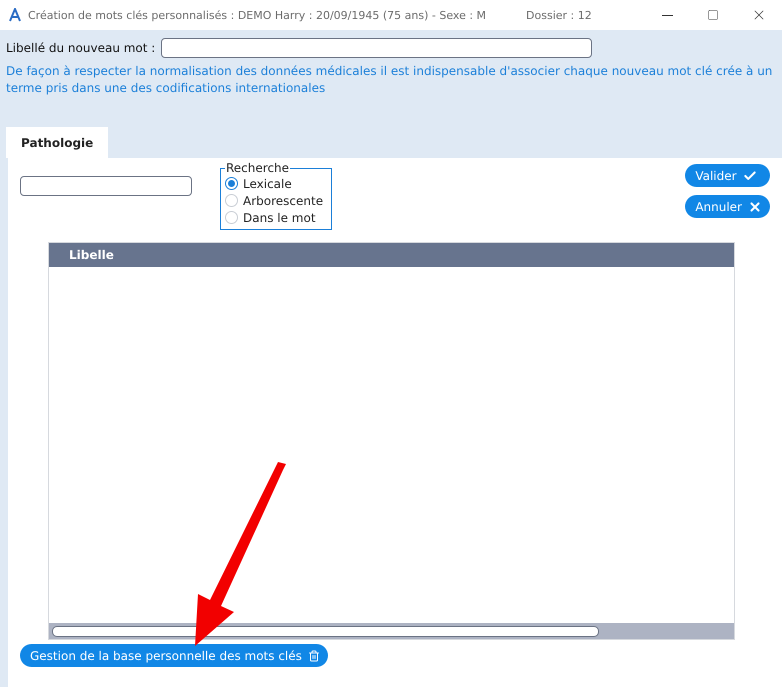 The width and height of the screenshot is (782, 687). I want to click on minimize-icon, so click(667, 15).